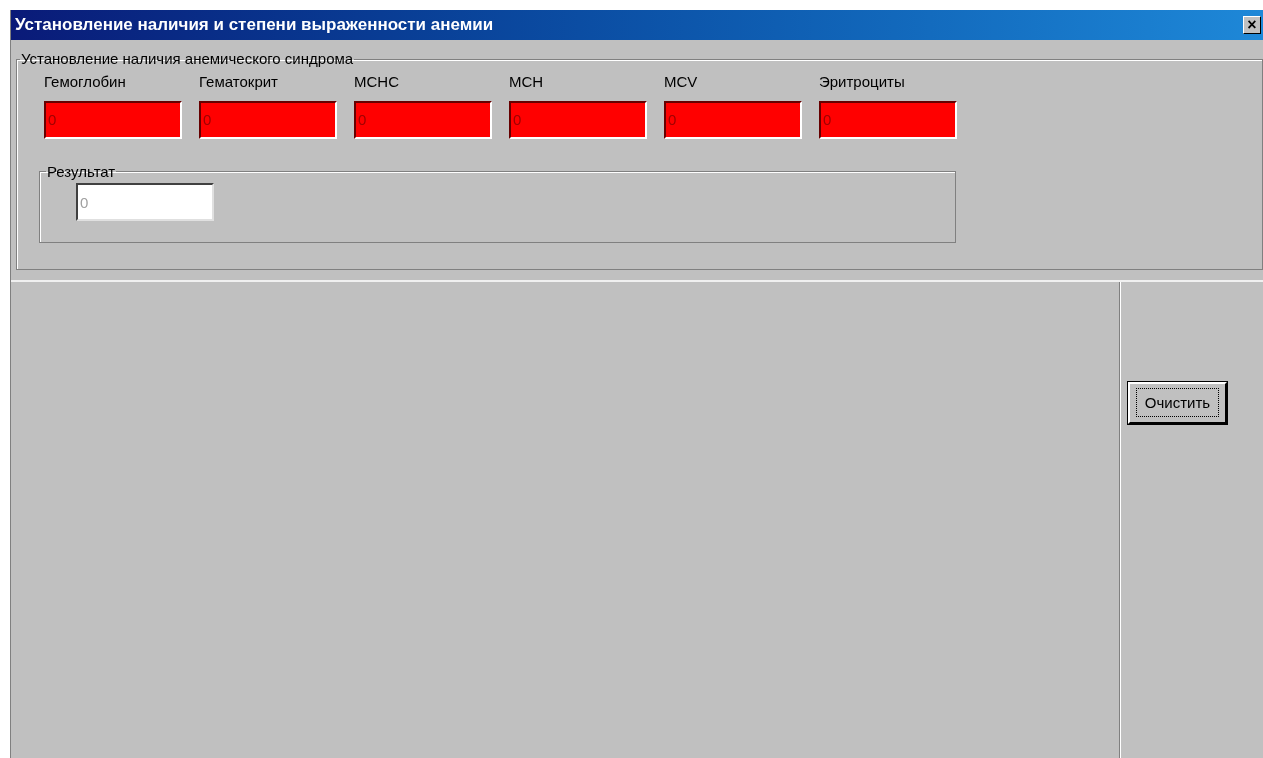 The image size is (1263, 758). I want to click on result-title: Результат, so click(81, 171).